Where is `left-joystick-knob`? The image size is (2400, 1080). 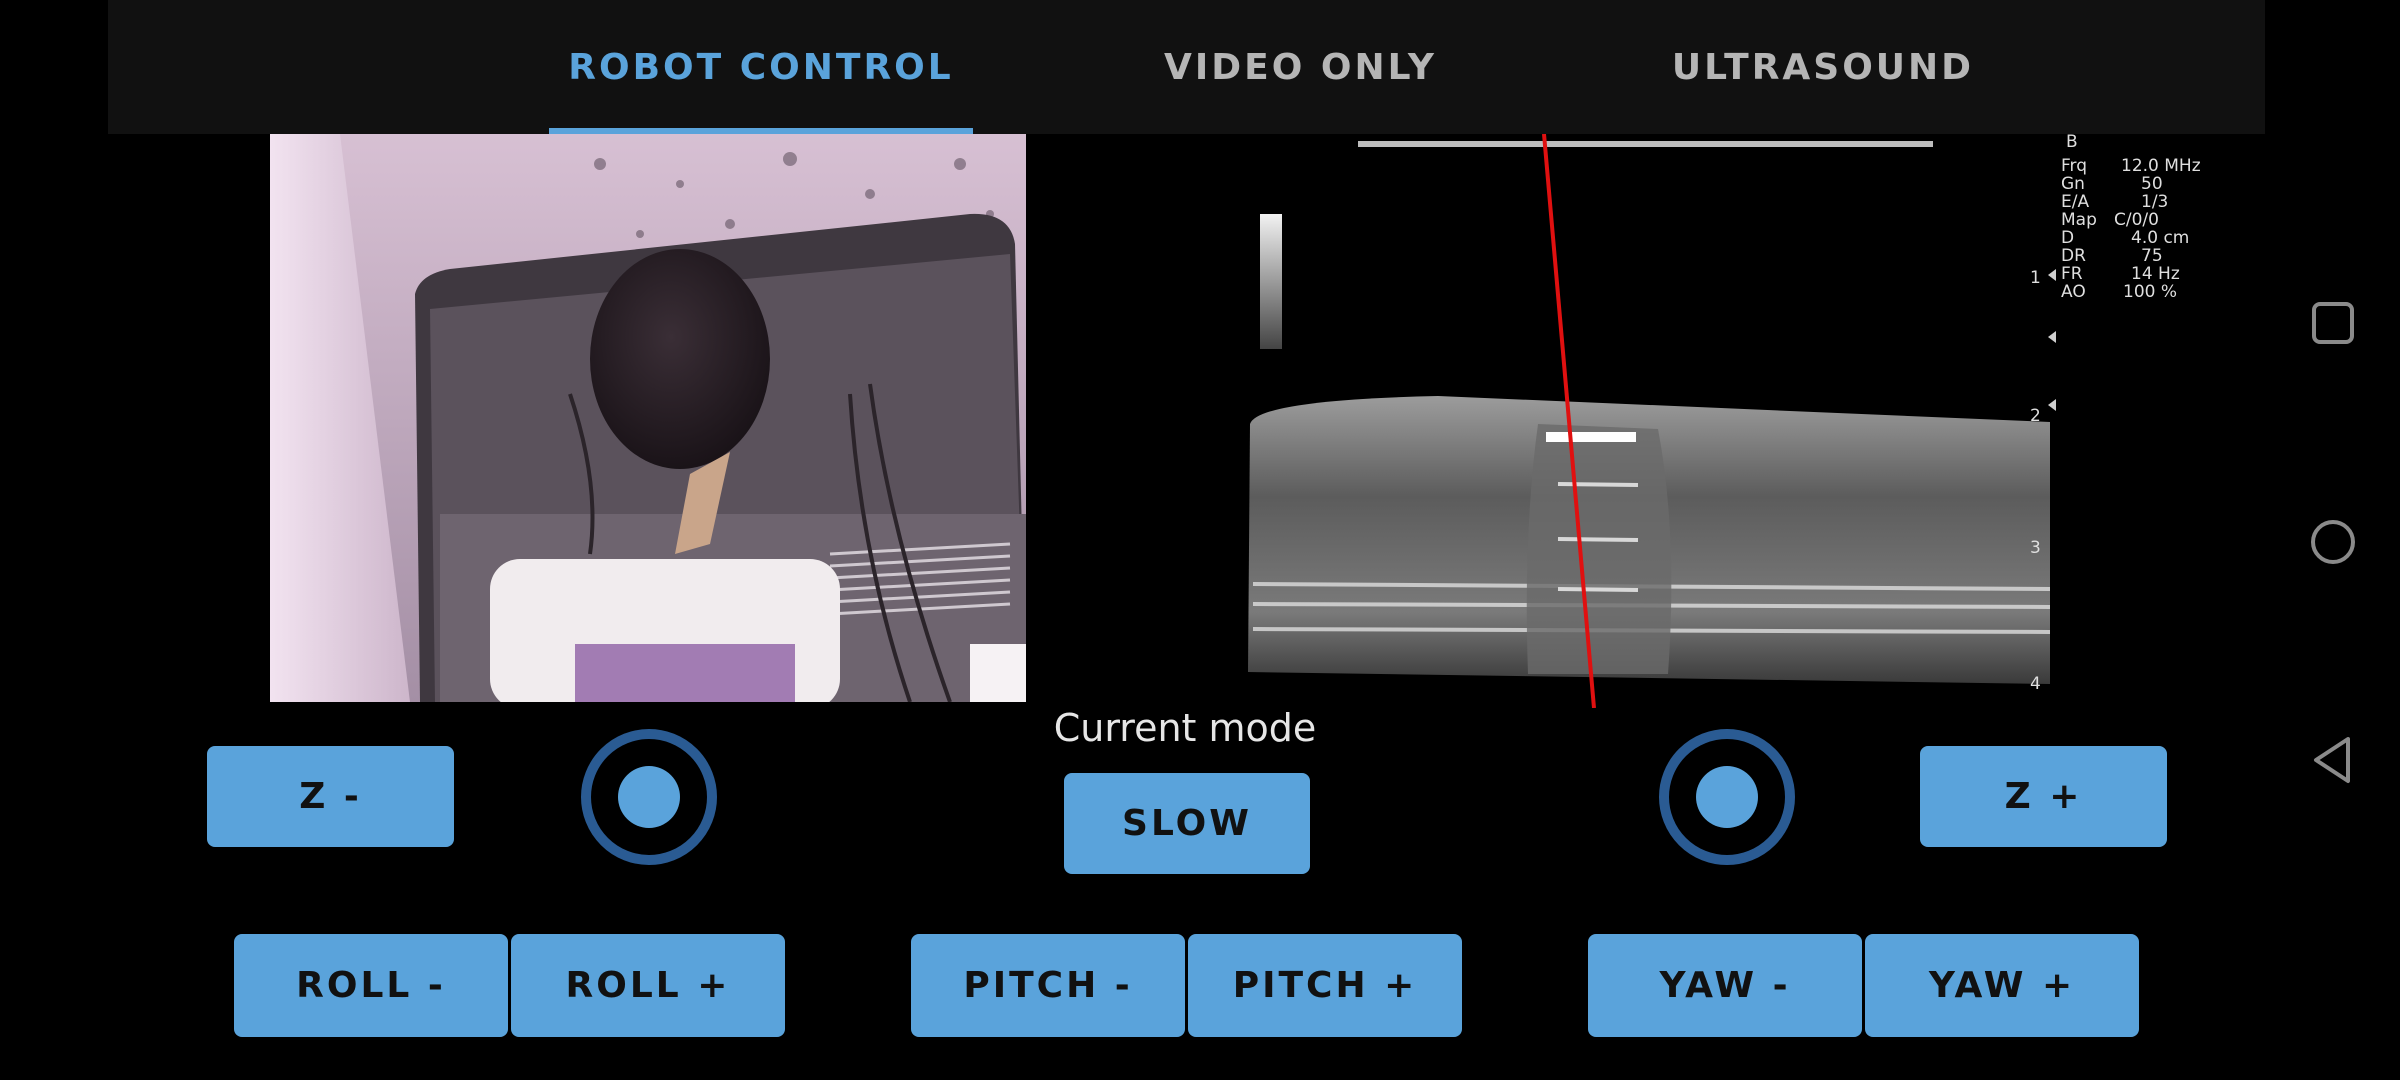 left-joystick-knob is located at coordinates (649, 797).